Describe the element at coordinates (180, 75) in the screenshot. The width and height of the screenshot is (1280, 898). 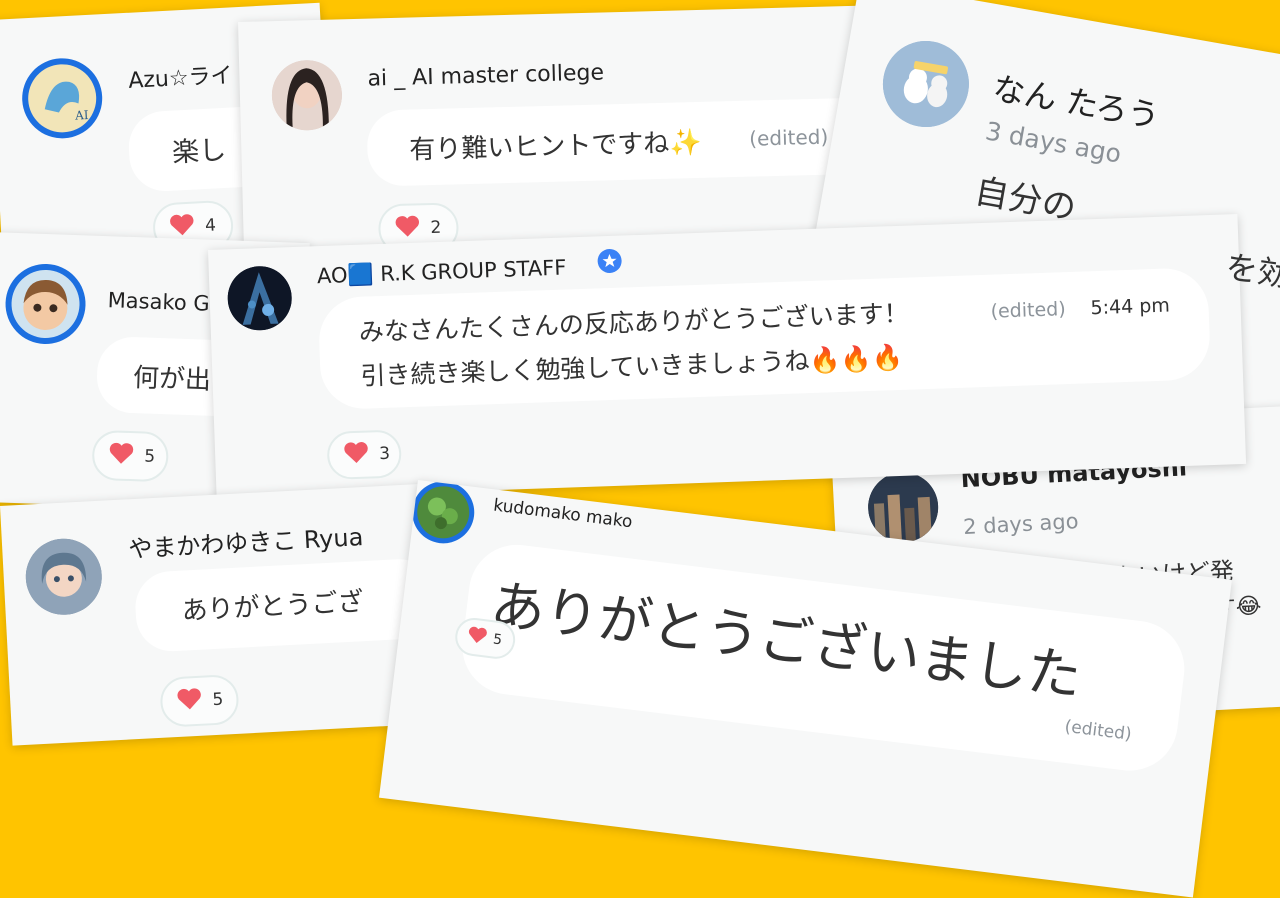
I see `user-name: Azu☆ライ` at that location.